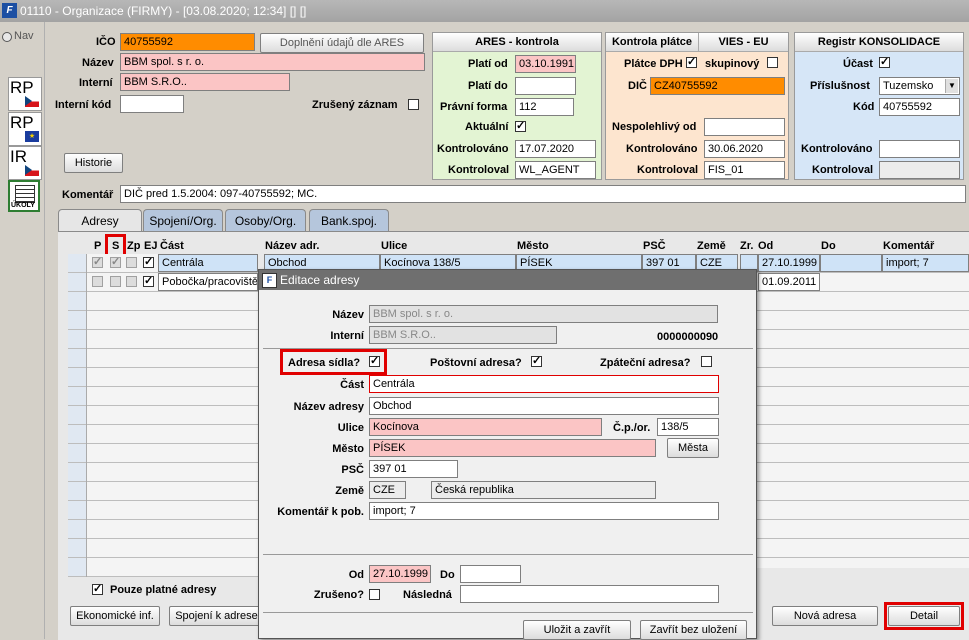  Describe the element at coordinates (349, 220) in the screenshot. I see `tab-bank: Bank.spoj.` at that location.